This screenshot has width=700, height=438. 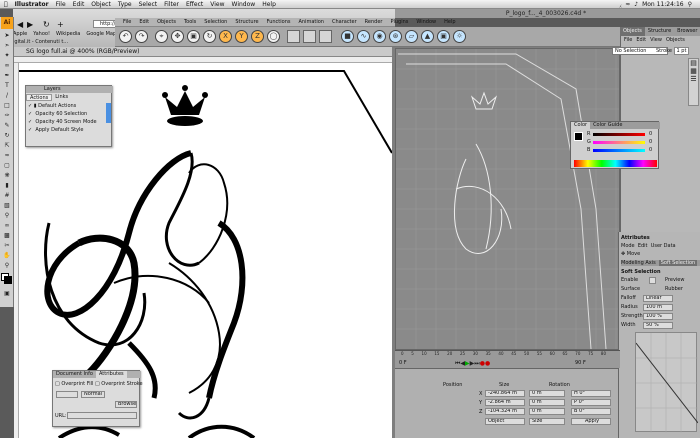 I want to click on size-x-field: 0 m, so click(x=547, y=393).